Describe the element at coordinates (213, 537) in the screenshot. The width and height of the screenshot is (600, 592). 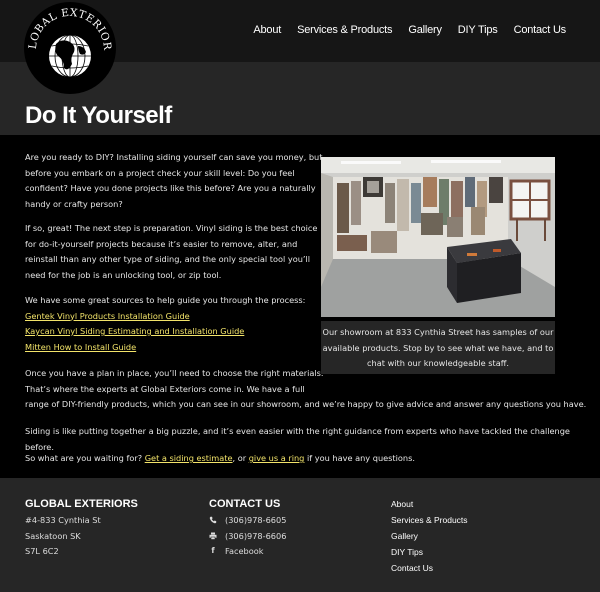
I see `printer-icon` at that location.